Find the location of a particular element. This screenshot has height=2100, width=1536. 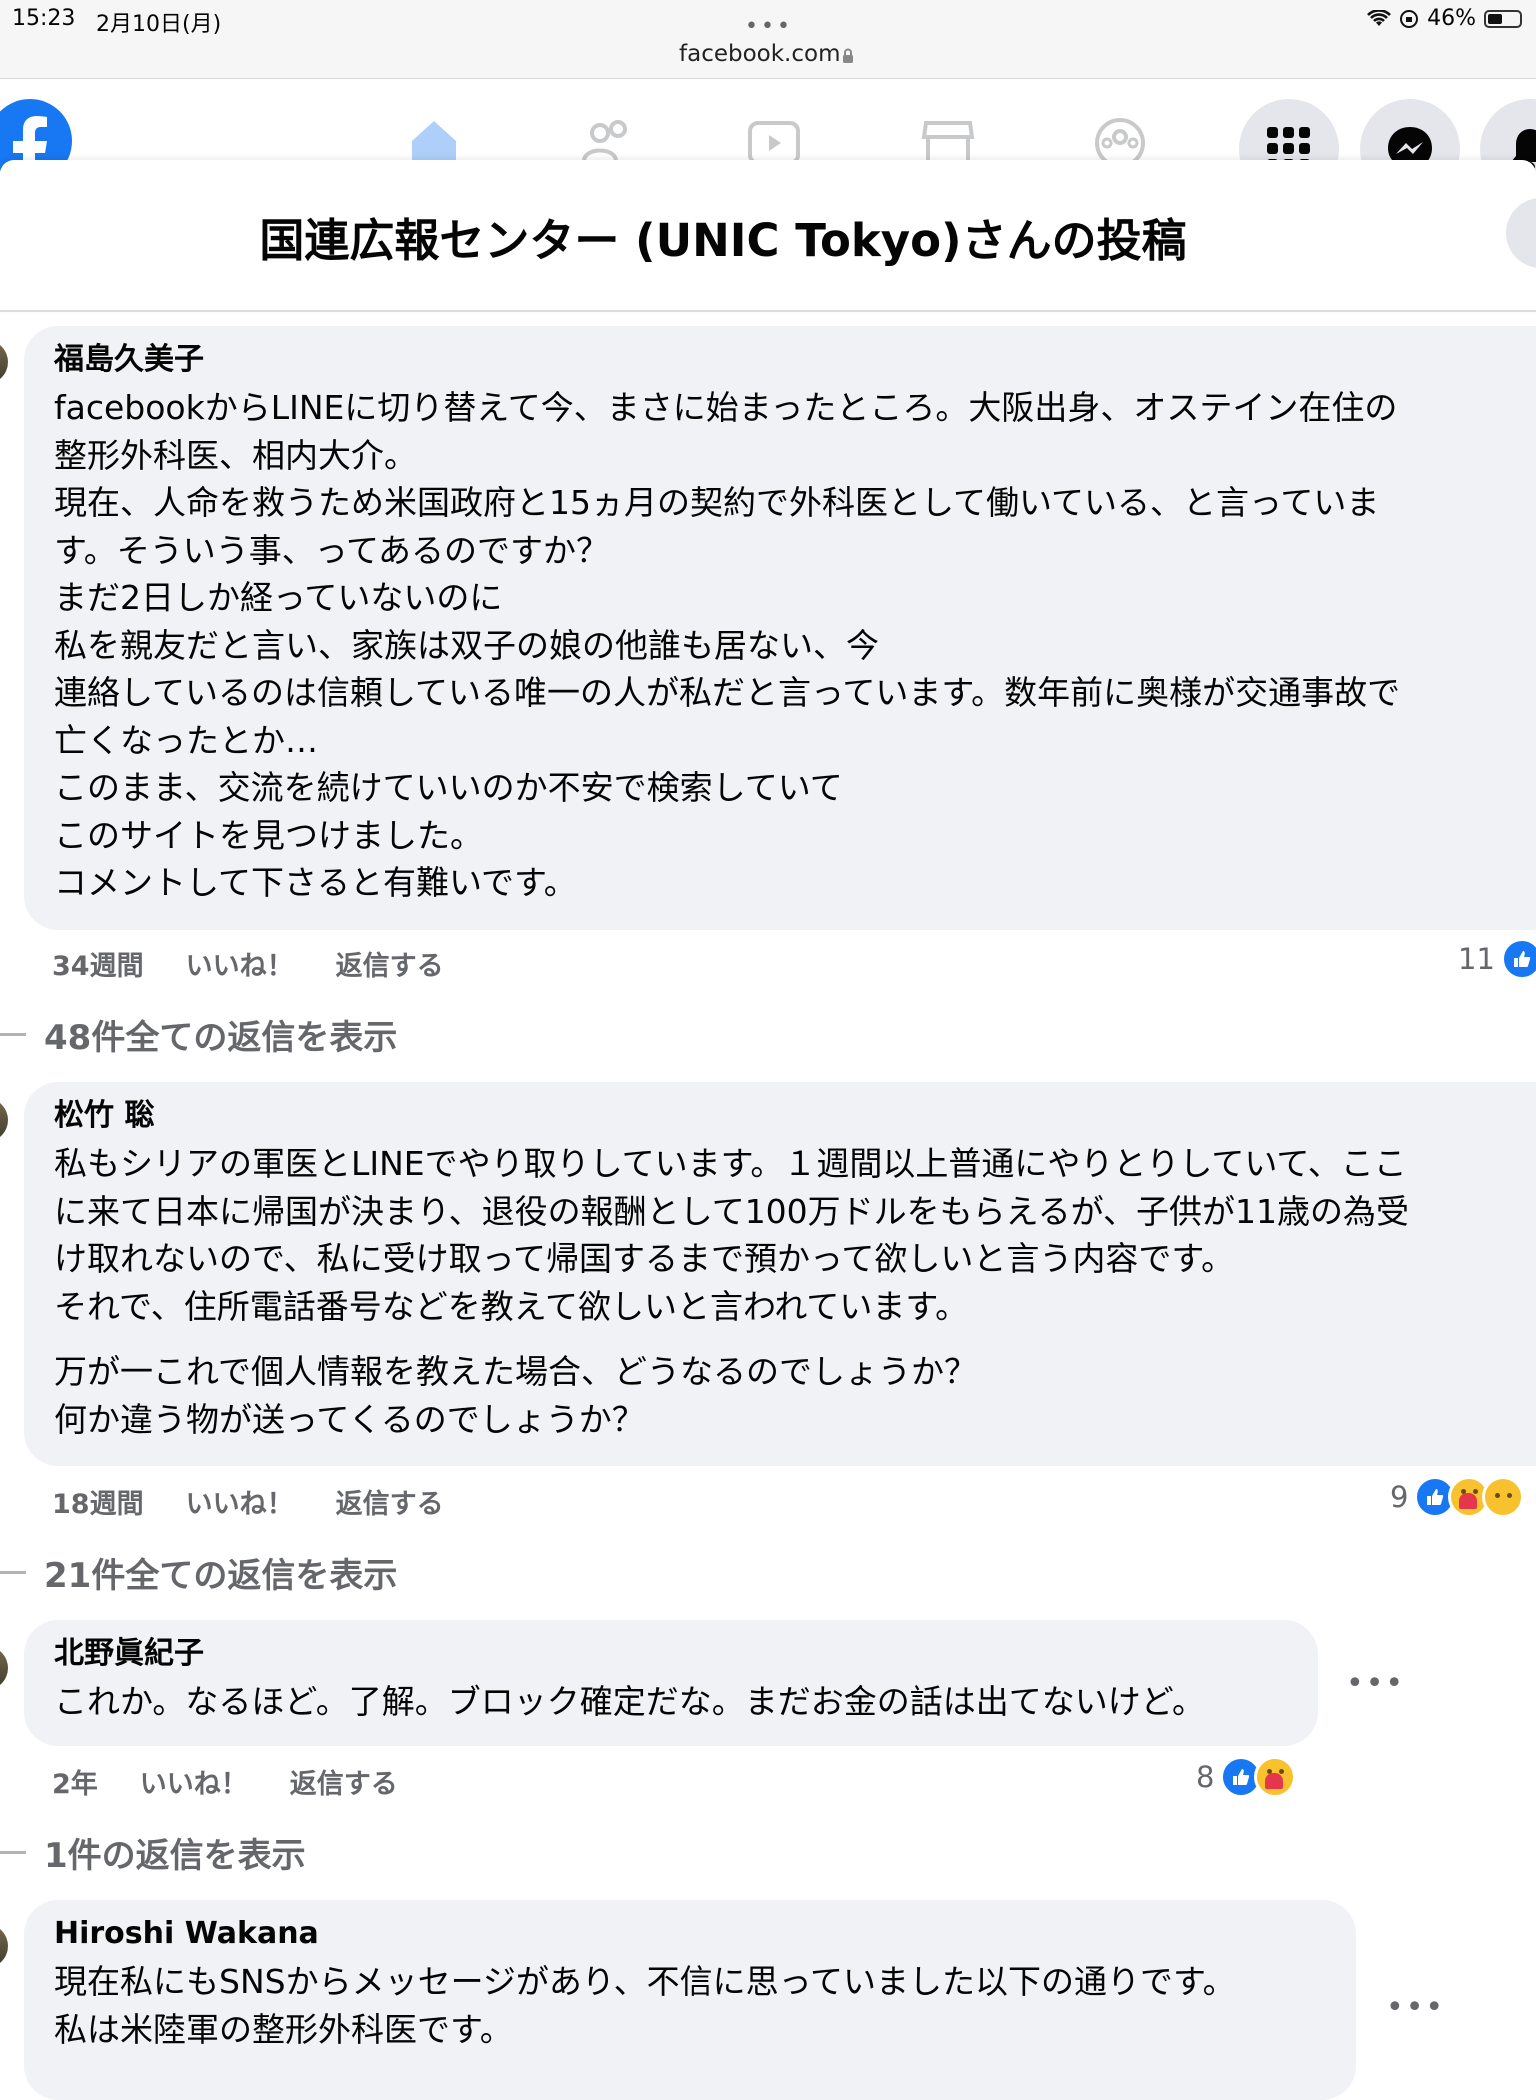

comment-actions: 34週間 いいね！ 返信する is located at coordinates (248, 963).